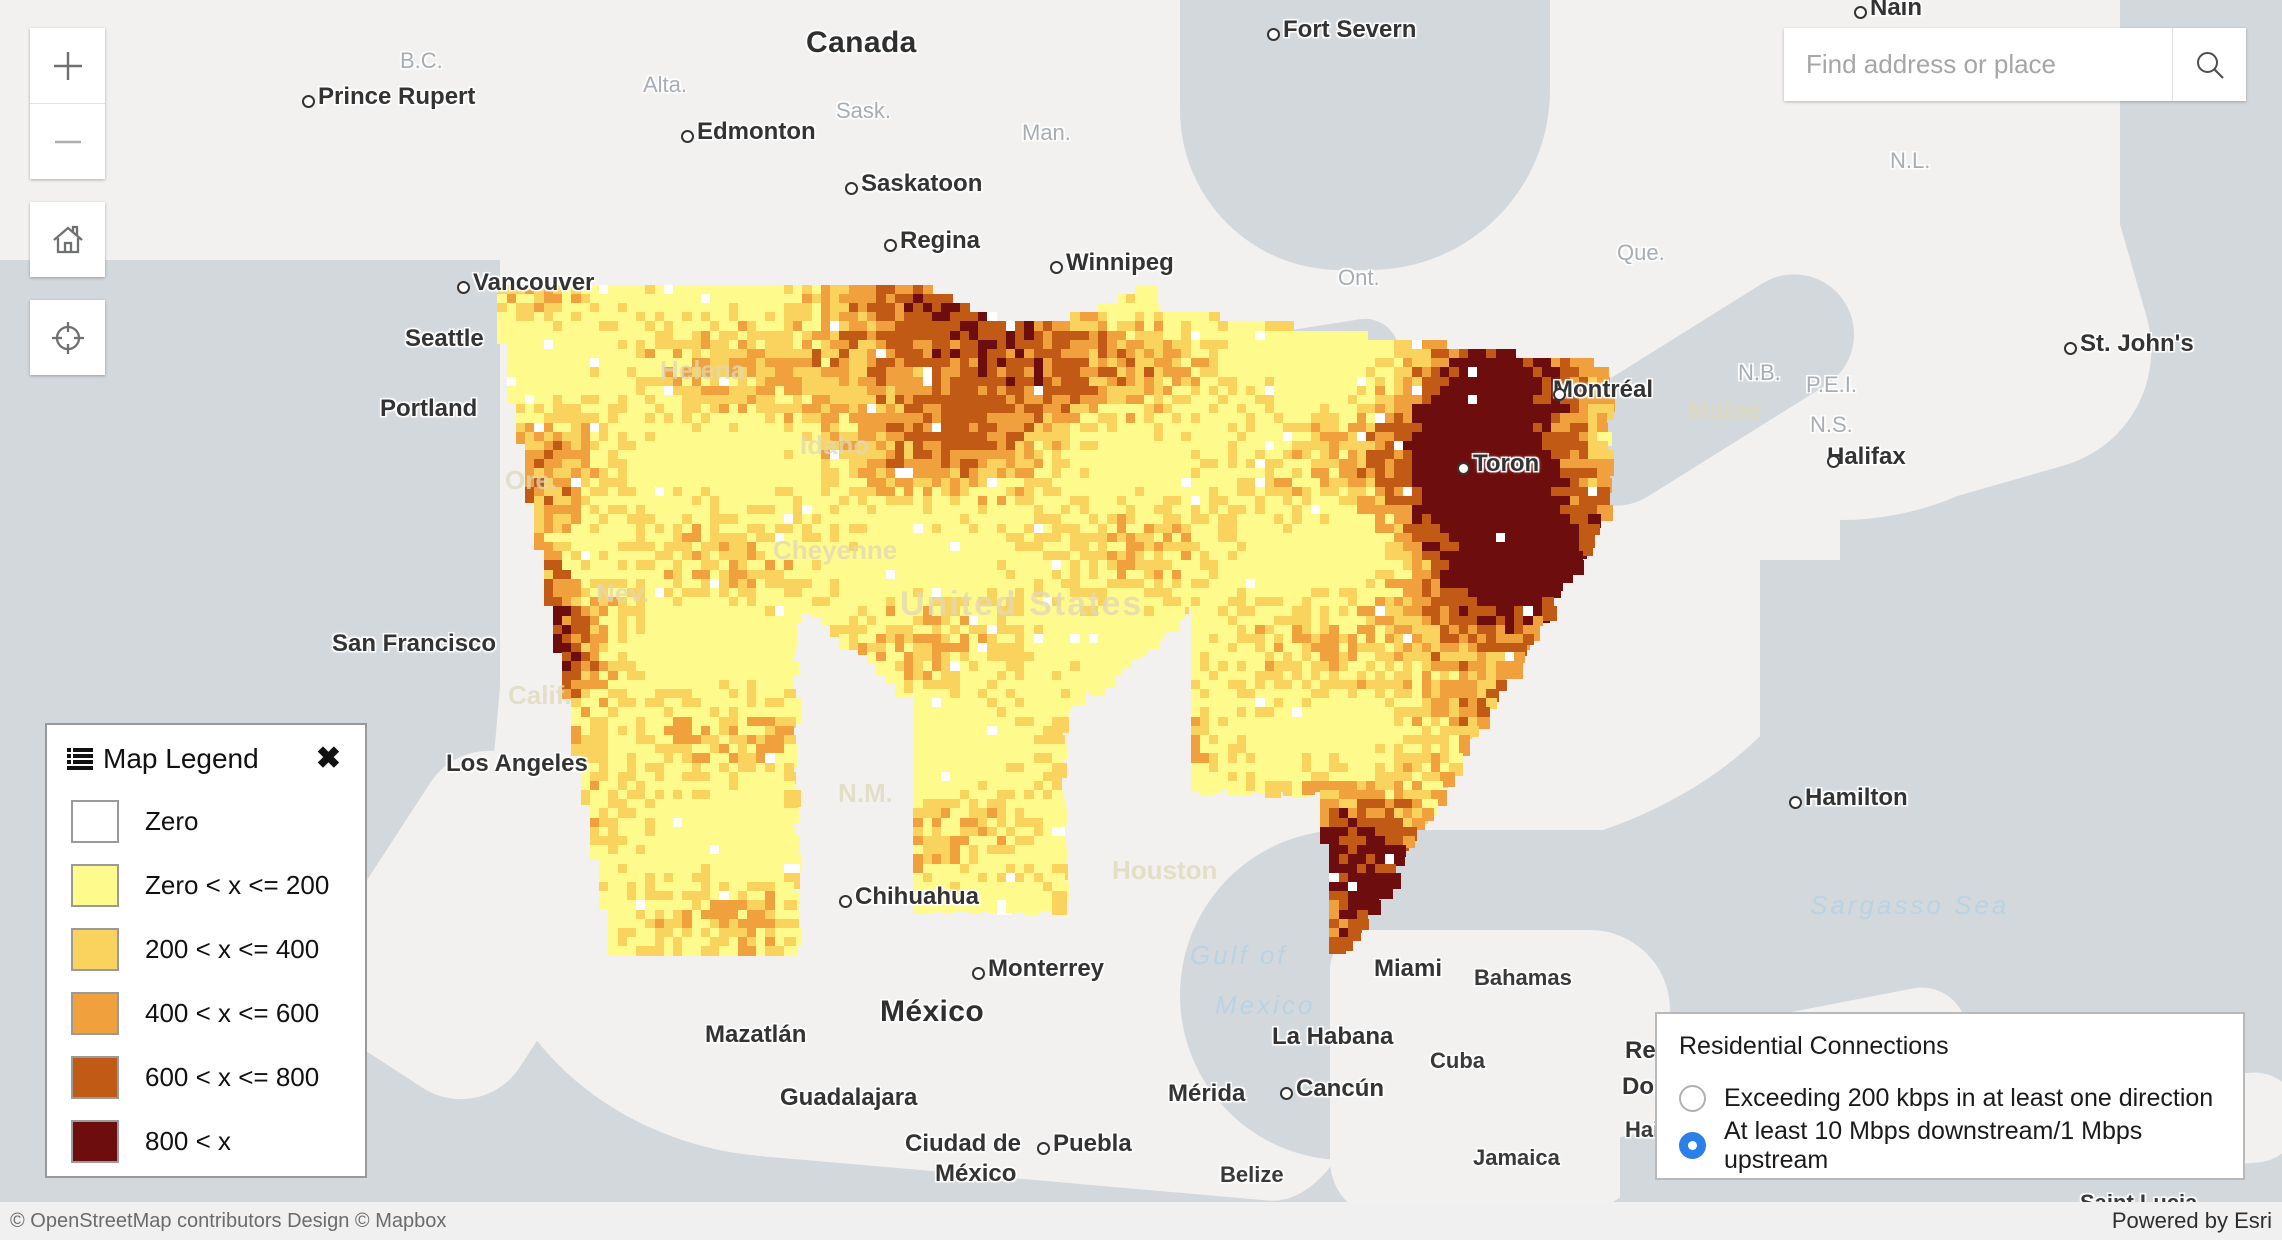 The image size is (2282, 1240). Describe the element at coordinates (1333, 1036) in the screenshot. I see `map-label-city: La Habana` at that location.